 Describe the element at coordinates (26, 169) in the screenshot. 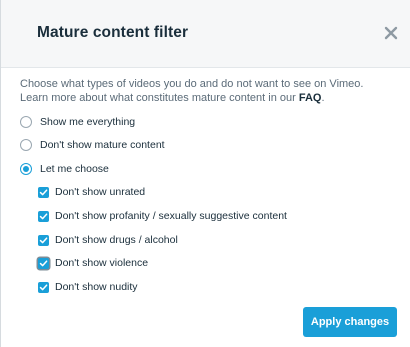

I see `radio-button-selected` at that location.